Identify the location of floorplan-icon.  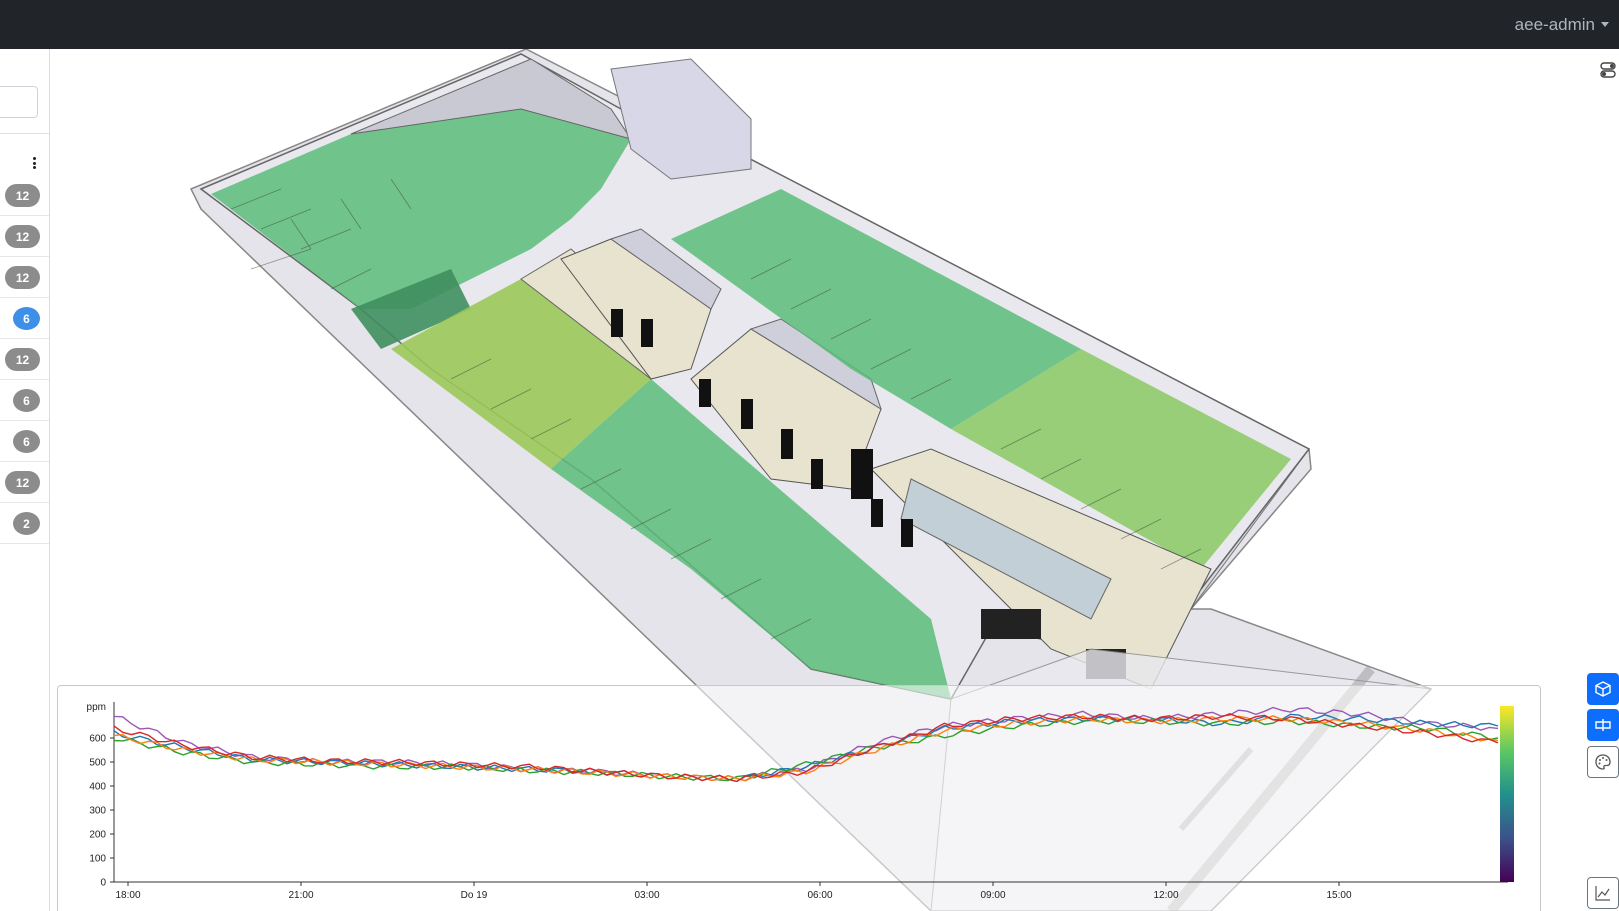
(1603, 725).